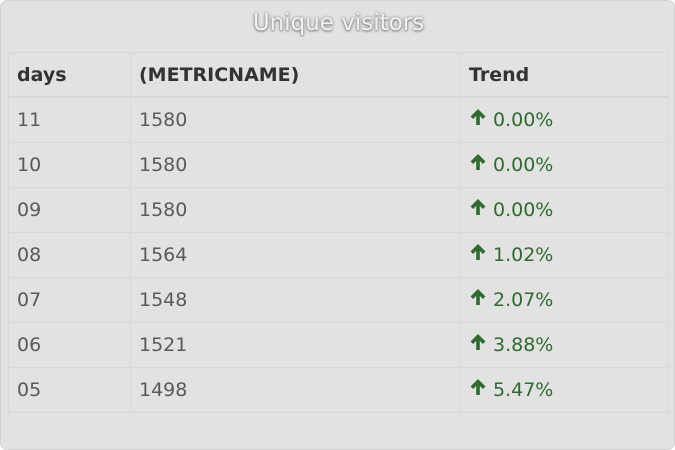 This screenshot has width=675, height=450. Describe the element at coordinates (523, 255) in the screenshot. I see `trend-value: 1.02%` at that location.